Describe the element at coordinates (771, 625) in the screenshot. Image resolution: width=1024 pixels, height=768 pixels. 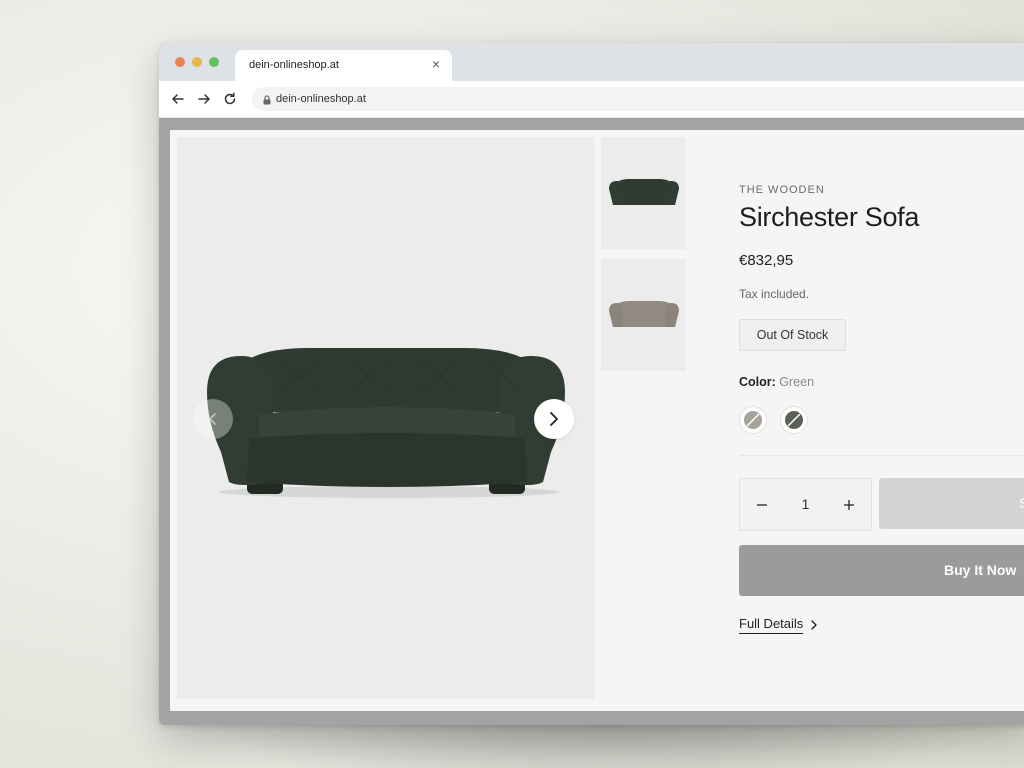
I see `full-details-label: Full Details` at that location.